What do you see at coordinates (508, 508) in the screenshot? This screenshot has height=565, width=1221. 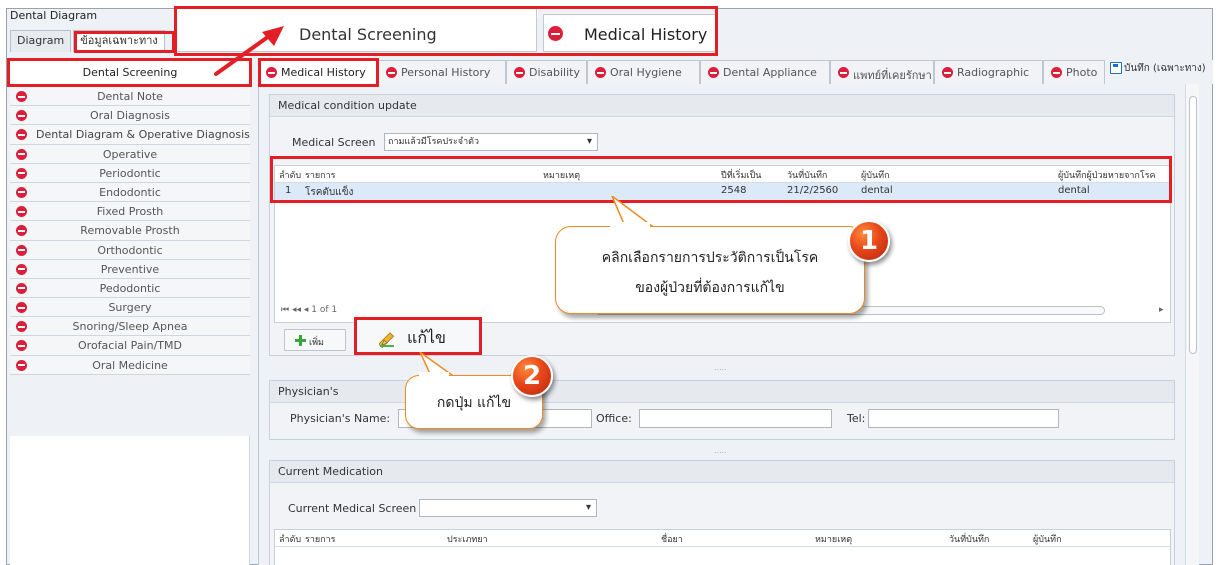 I see `current-medical-screen-select` at bounding box center [508, 508].